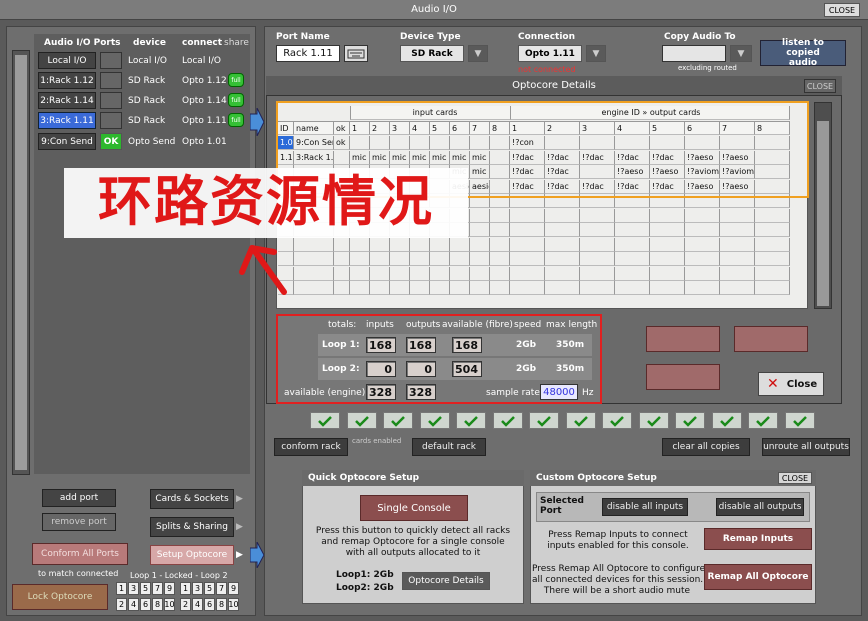 Image resolution: width=868 pixels, height=621 pixels. I want to click on keyboard-icon, so click(356, 53).